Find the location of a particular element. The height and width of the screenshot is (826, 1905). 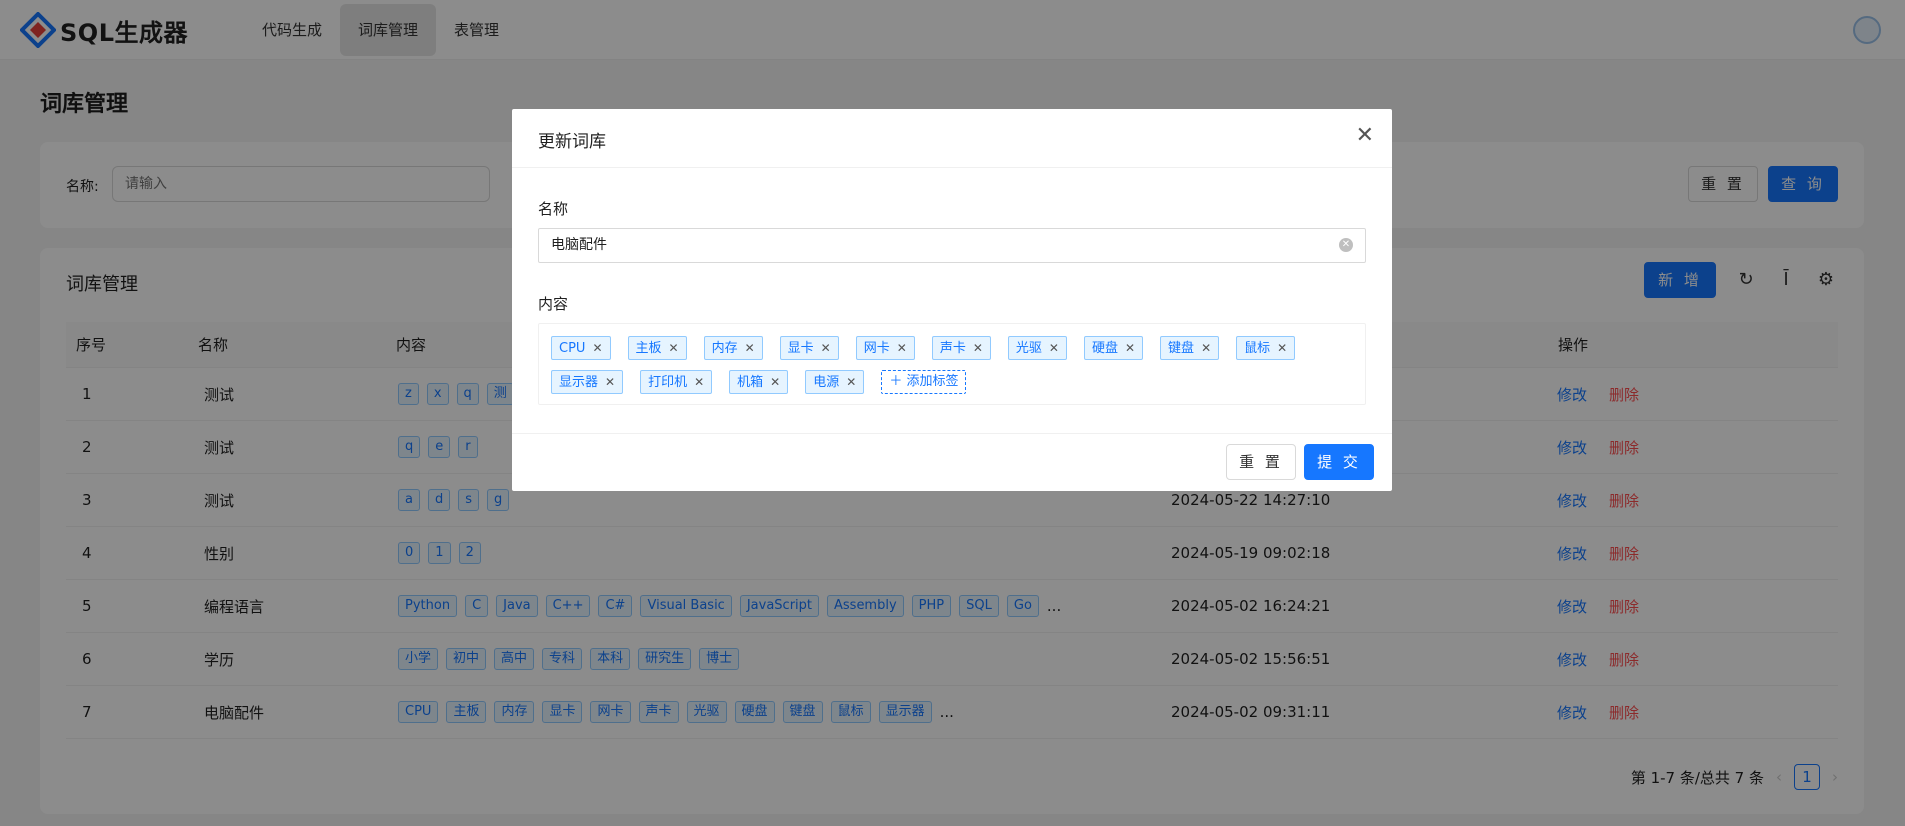

tag-row: 显示器 ✕ 打印机 ✕ 机箱 ✕ 电源 ✕ ＋ 添加标签 is located at coordinates (958, 382).